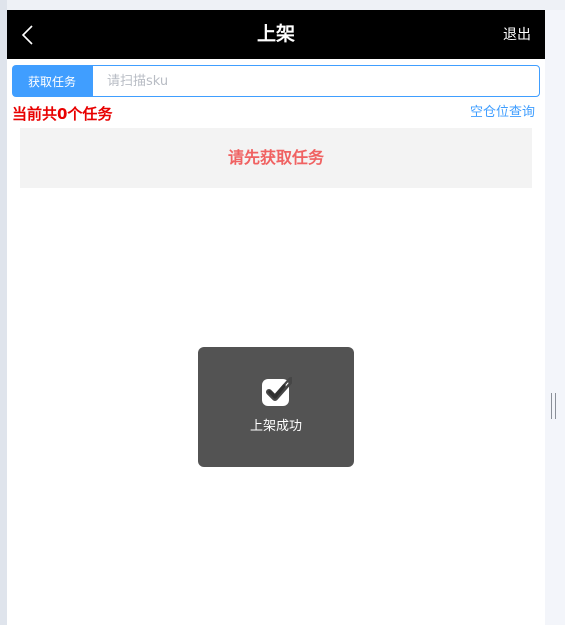 This screenshot has width=565, height=625. Describe the element at coordinates (517, 35) in the screenshot. I see `exit-button: 退出` at that location.